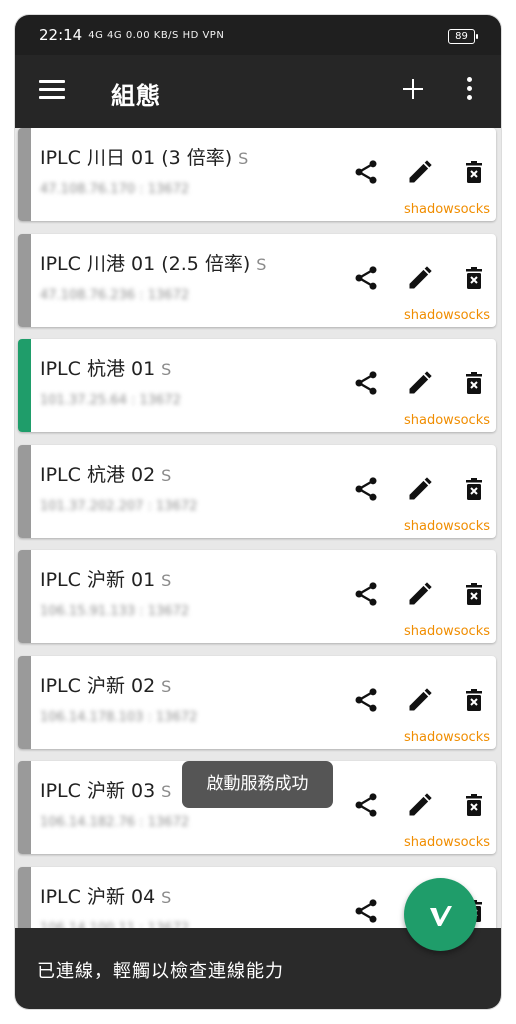 The image size is (516, 1024). What do you see at coordinates (115, 189) in the screenshot?
I see `profile-address: 47.108.76.170 : 13672` at bounding box center [115, 189].